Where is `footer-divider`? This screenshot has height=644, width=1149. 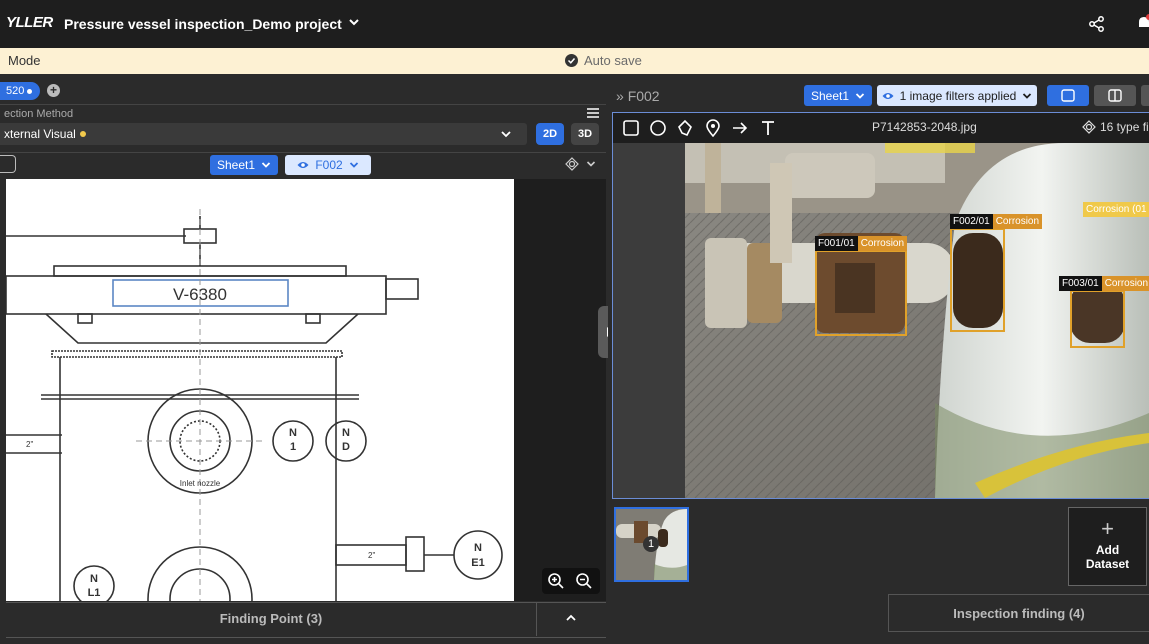
footer-divider is located at coordinates (536, 619).